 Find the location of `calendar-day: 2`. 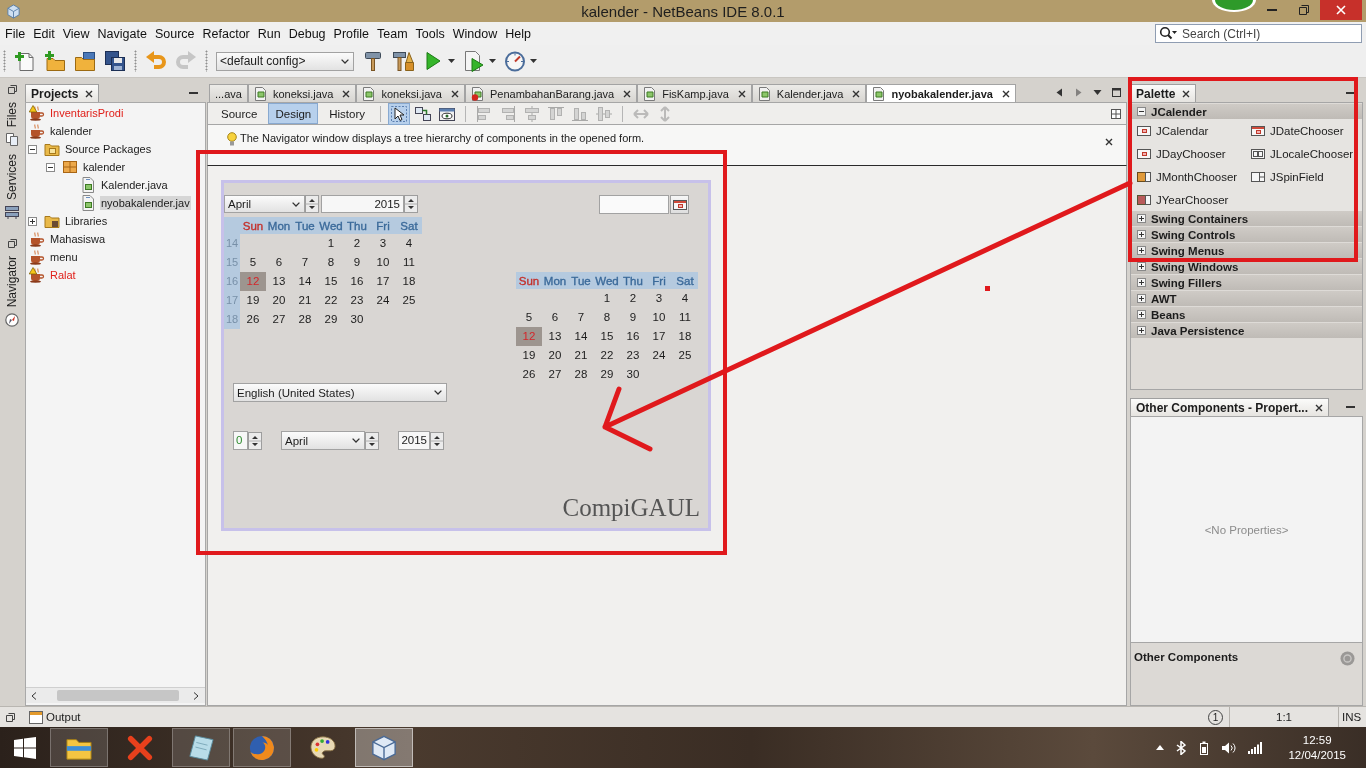

calendar-day: 2 is located at coordinates (357, 243).